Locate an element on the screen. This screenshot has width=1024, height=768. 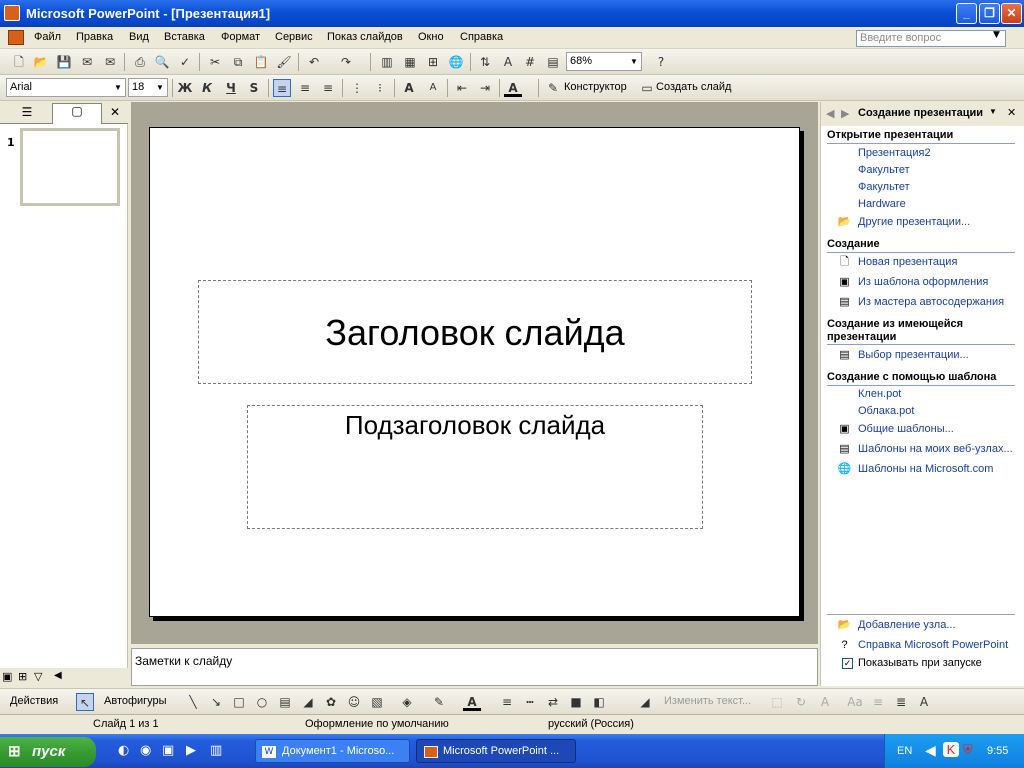
quicklaunch-icon: ◉ is located at coordinates (145, 750).